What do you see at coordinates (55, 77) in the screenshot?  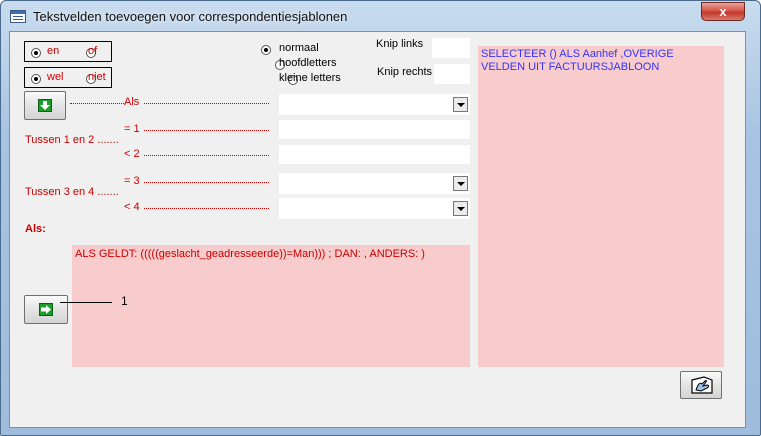 I see `wel-label: wel` at bounding box center [55, 77].